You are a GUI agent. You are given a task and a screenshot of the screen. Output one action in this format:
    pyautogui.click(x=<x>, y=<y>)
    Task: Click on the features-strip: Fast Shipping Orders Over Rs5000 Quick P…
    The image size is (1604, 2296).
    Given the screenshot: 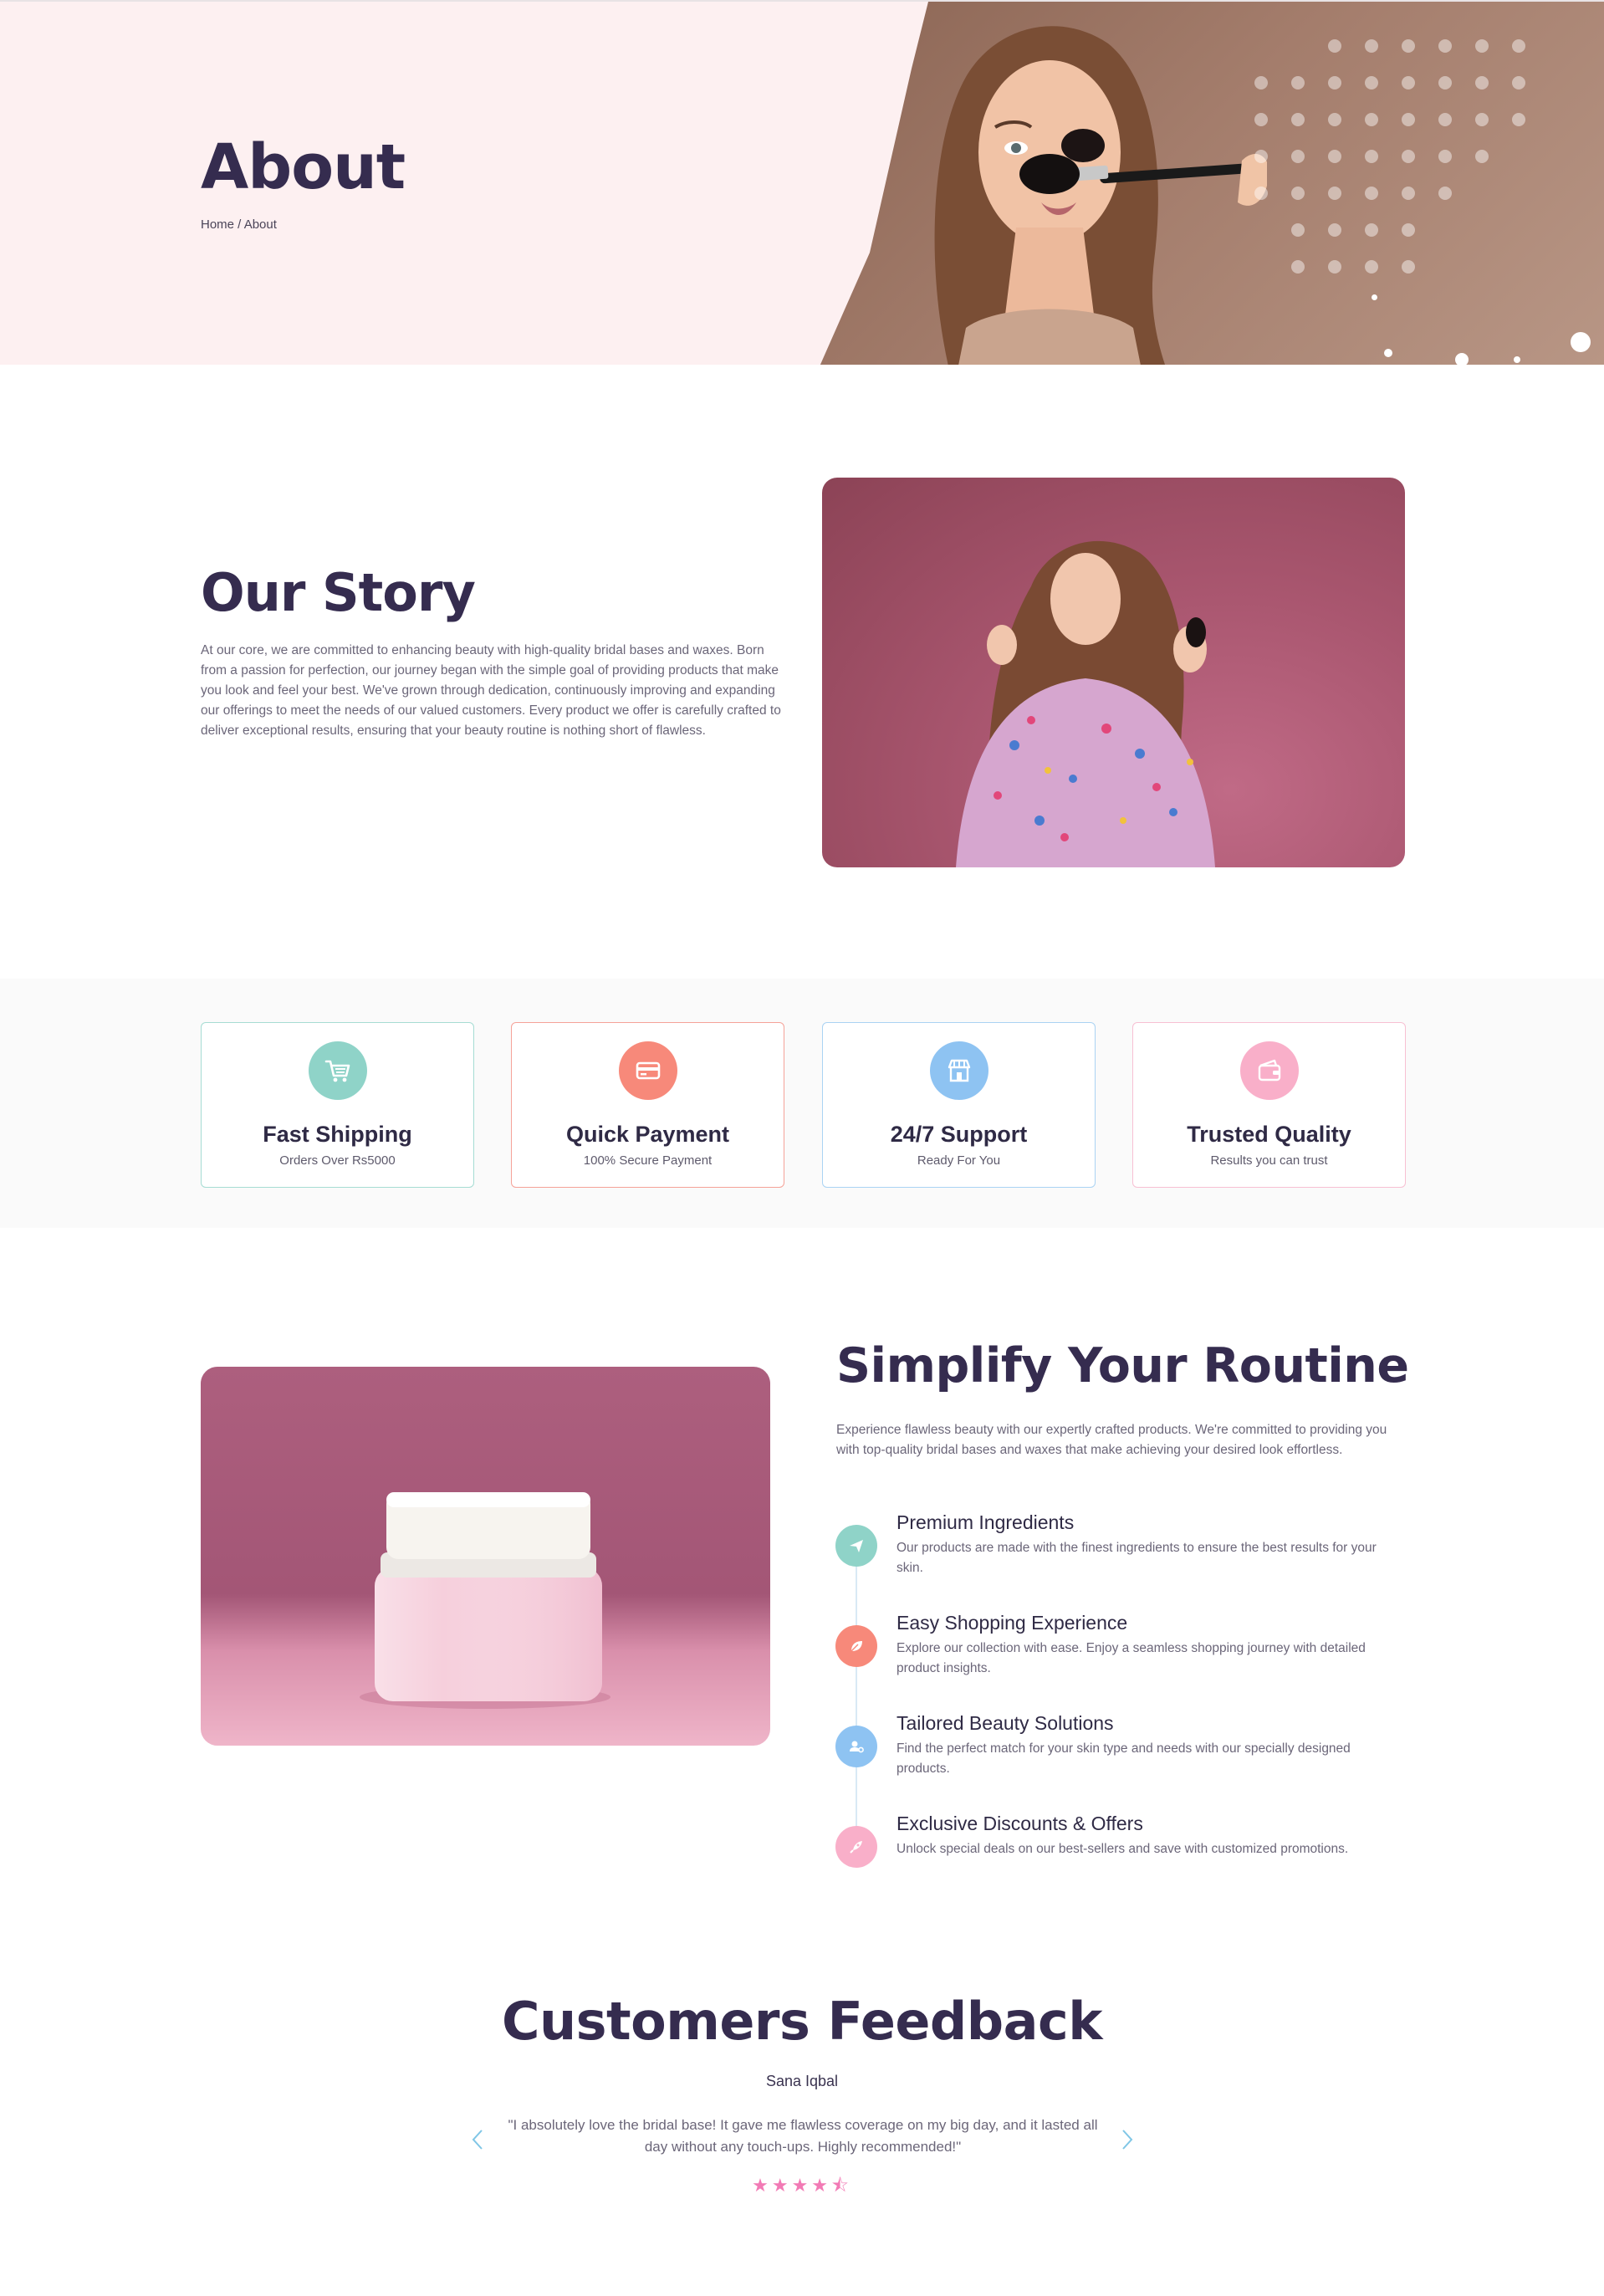 What is the action you would take?
    pyautogui.click(x=802, y=1104)
    